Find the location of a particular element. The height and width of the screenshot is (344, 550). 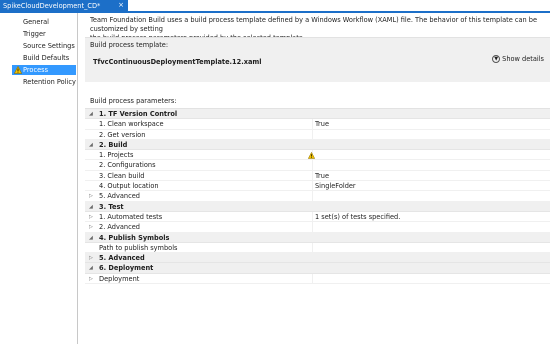

show-details-label: Show details is located at coordinates (523, 59).